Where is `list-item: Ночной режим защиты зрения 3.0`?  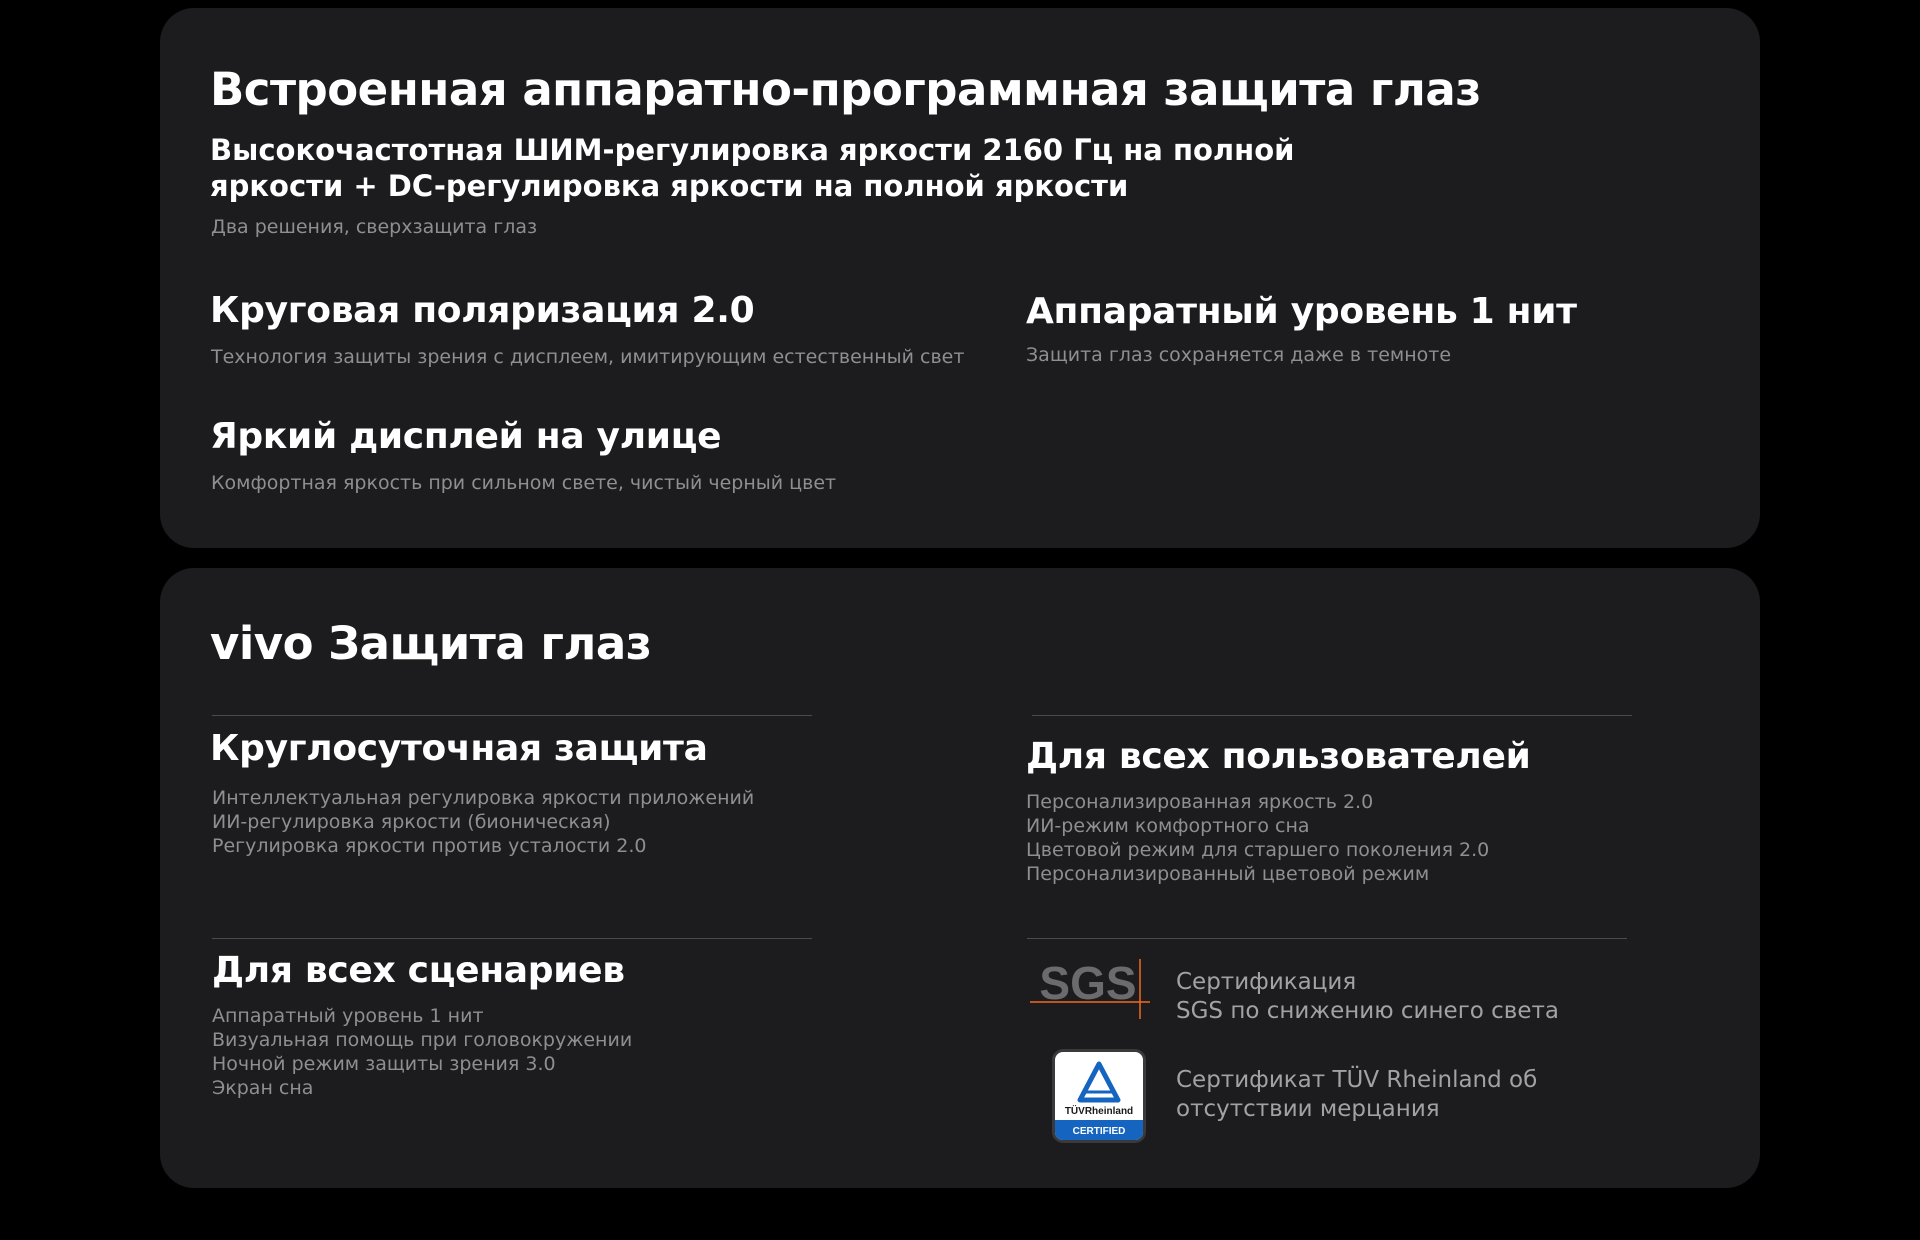
list-item: Ночной режим защиты зрения 3.0 is located at coordinates (384, 1064).